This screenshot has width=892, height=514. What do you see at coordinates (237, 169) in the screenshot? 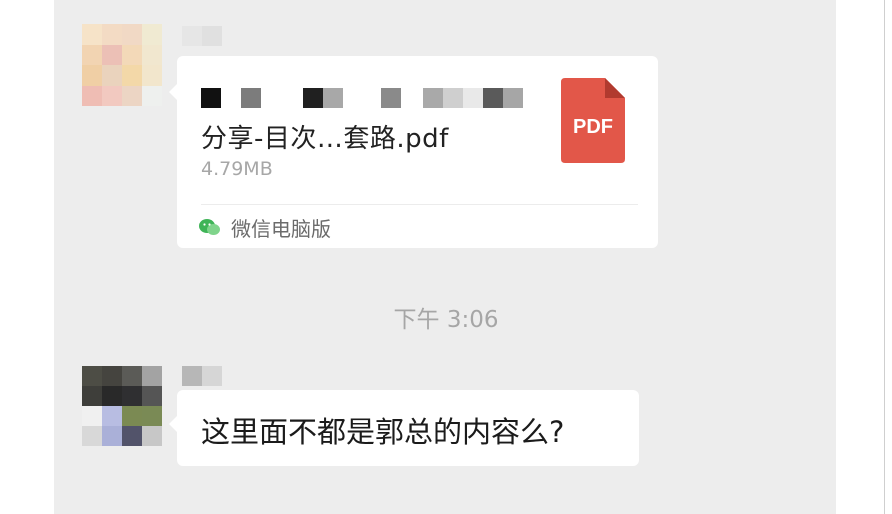
I see `file-size: 4.79MB` at bounding box center [237, 169].